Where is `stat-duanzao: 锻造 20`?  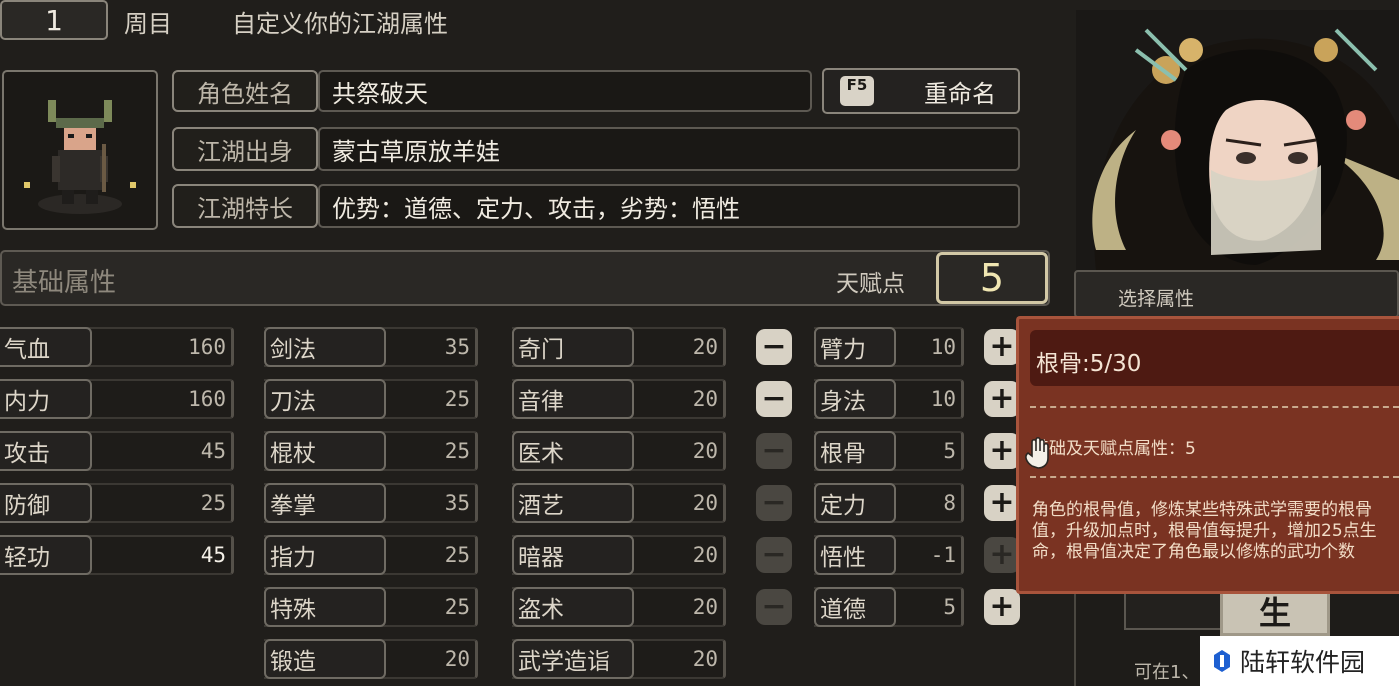 stat-duanzao: 锻造 20 is located at coordinates (371, 659).